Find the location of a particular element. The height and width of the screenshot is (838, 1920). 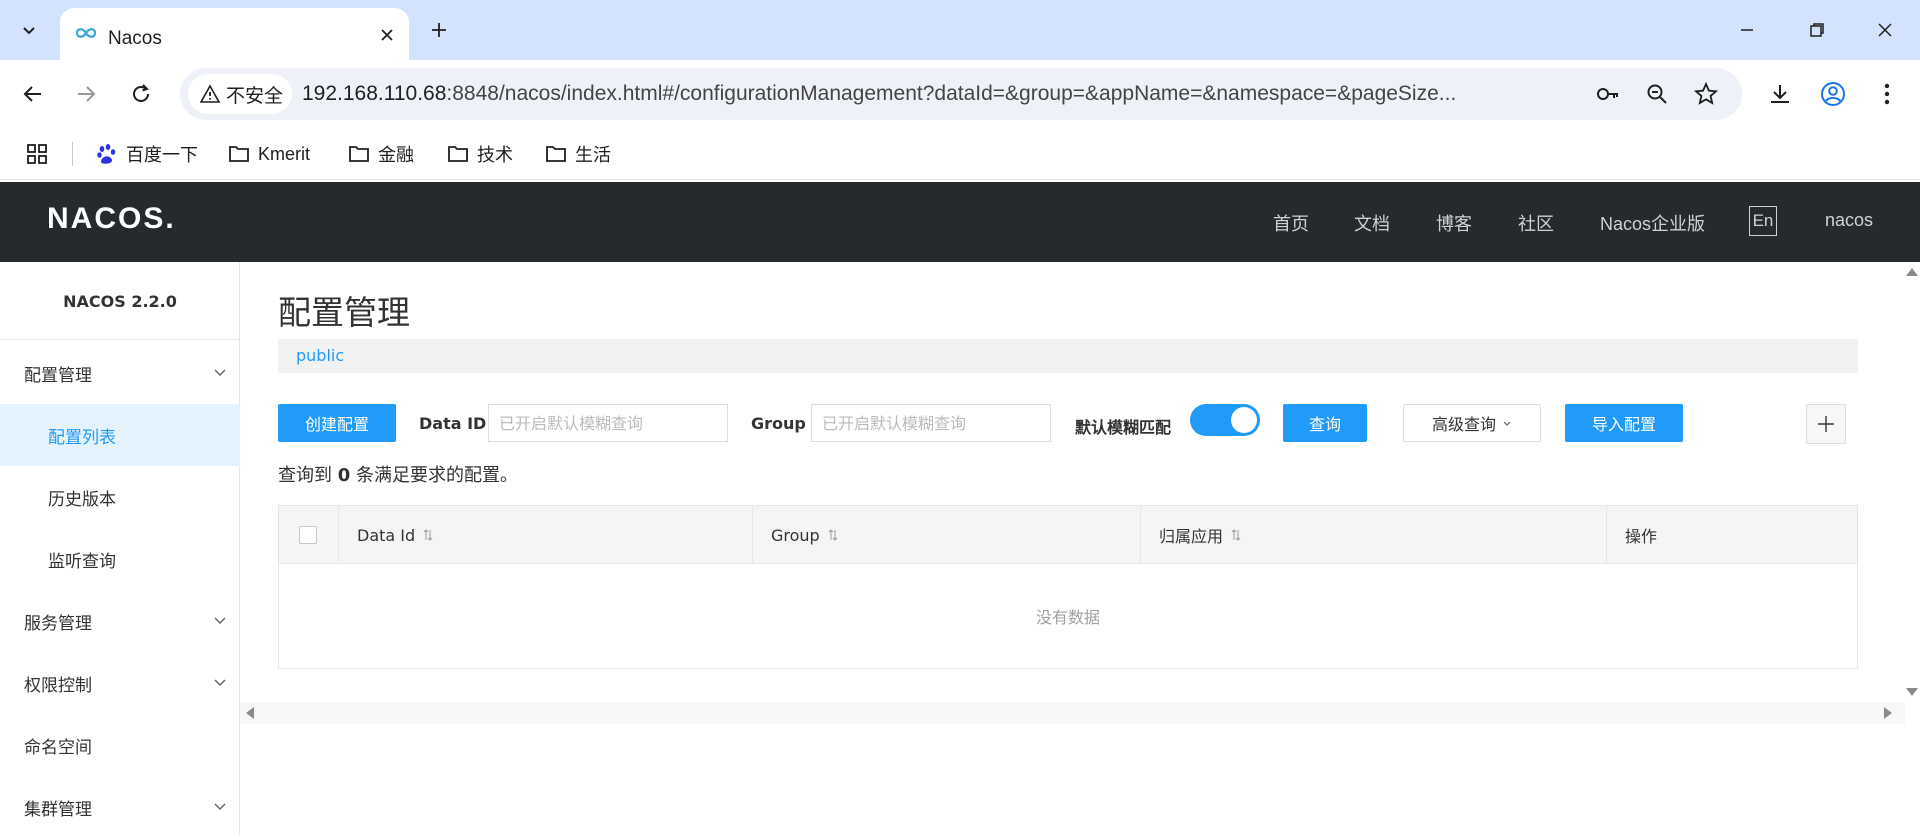

nacos-logo: NACOS. is located at coordinates (111, 219).